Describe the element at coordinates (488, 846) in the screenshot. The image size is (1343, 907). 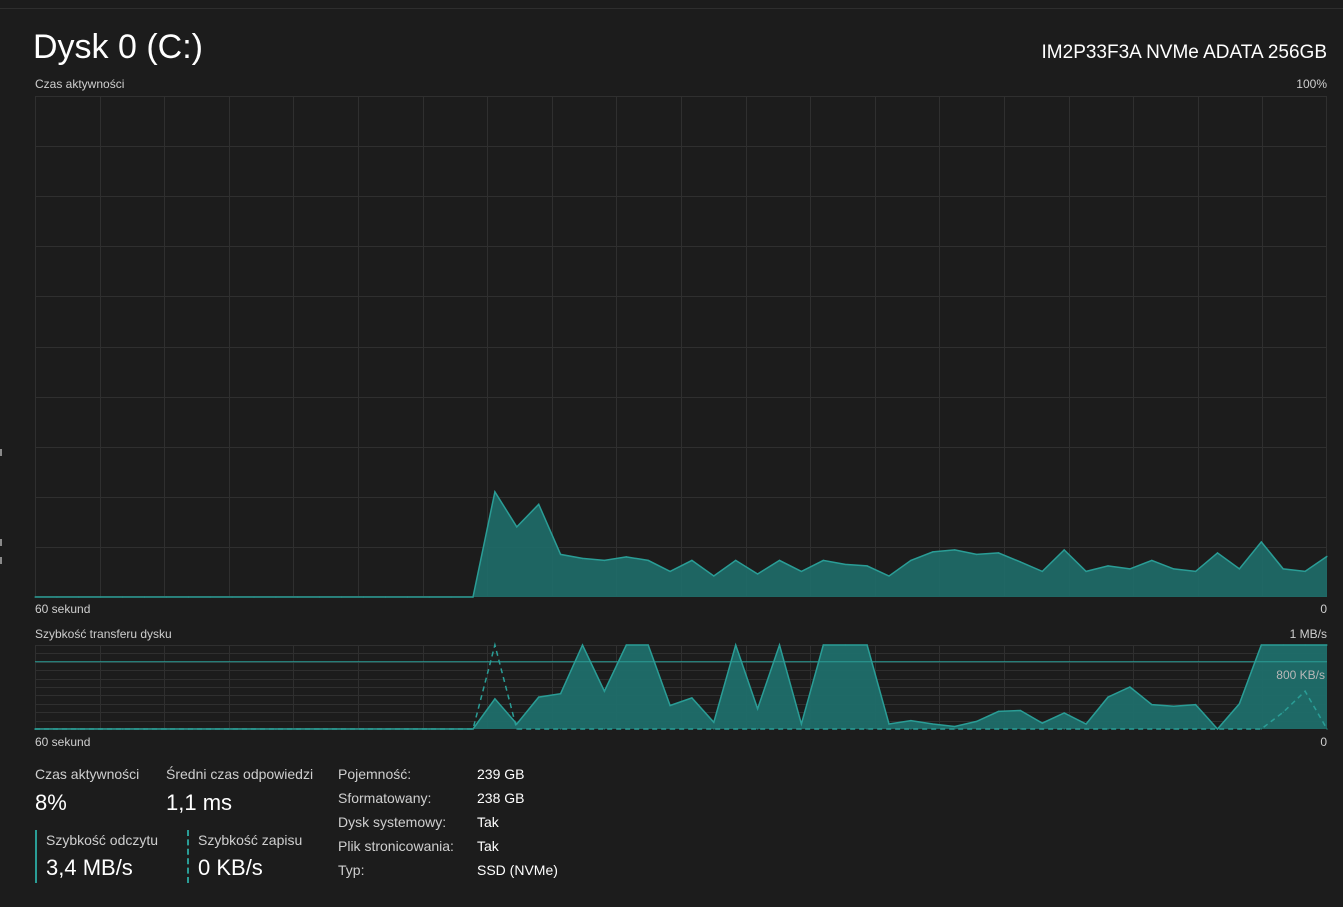
I see `property-value: Tak` at that location.